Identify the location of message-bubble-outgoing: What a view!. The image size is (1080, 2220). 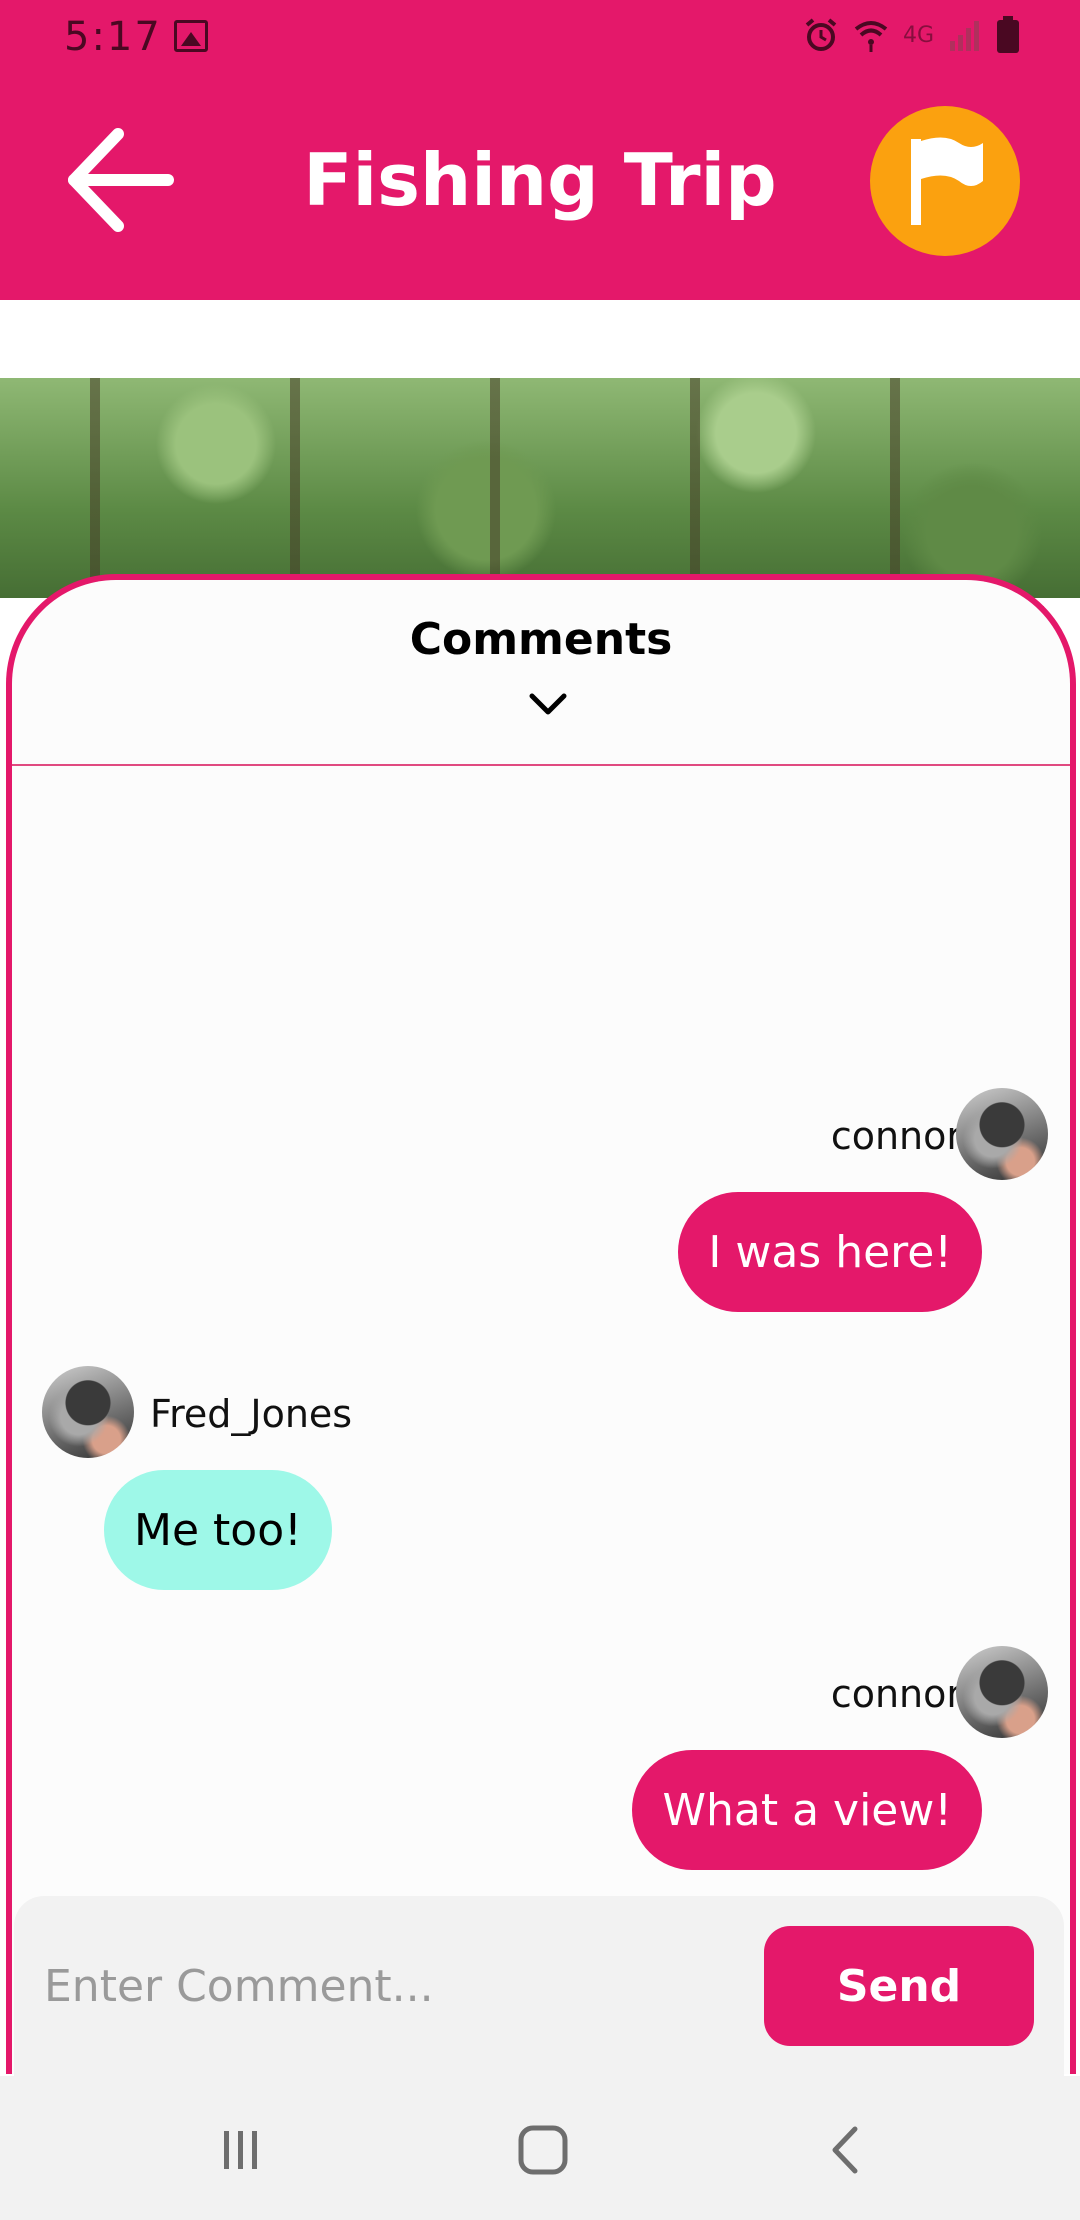
(807, 1810).